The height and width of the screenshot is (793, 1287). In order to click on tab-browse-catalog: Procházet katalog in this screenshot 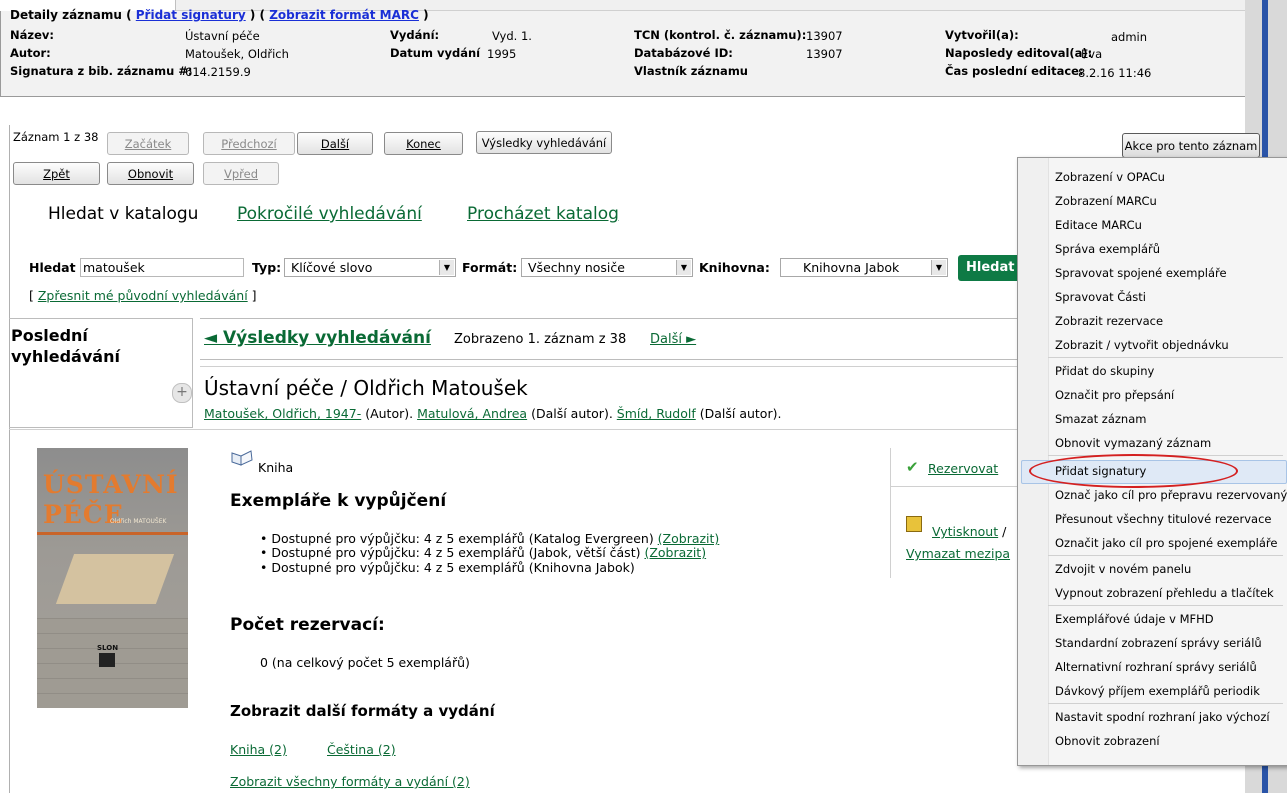, I will do `click(543, 214)`.